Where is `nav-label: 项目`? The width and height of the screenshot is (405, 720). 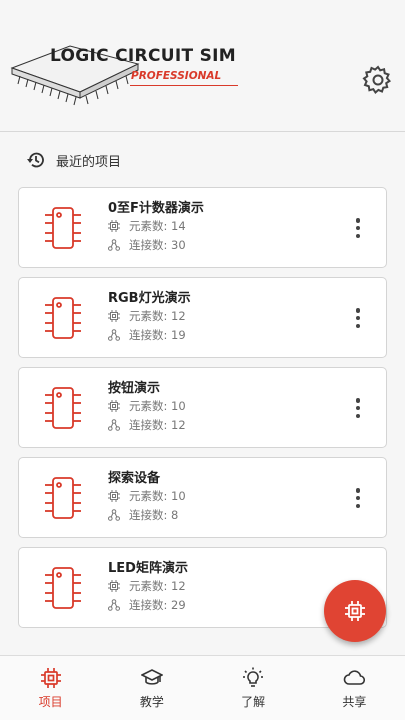
nav-label: 项目 is located at coordinates (50, 702).